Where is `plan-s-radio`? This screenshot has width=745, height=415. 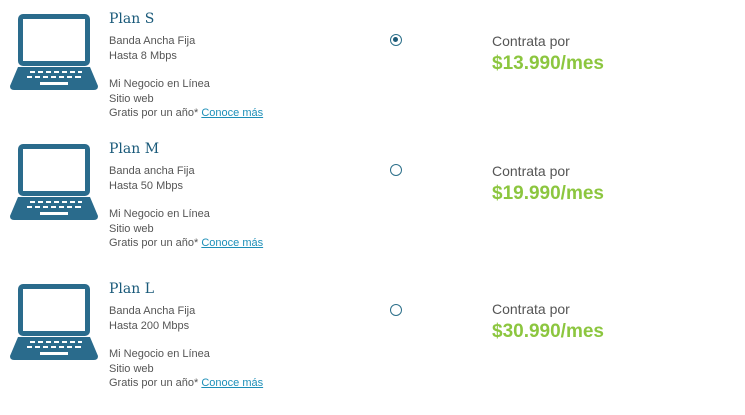 plan-s-radio is located at coordinates (396, 40).